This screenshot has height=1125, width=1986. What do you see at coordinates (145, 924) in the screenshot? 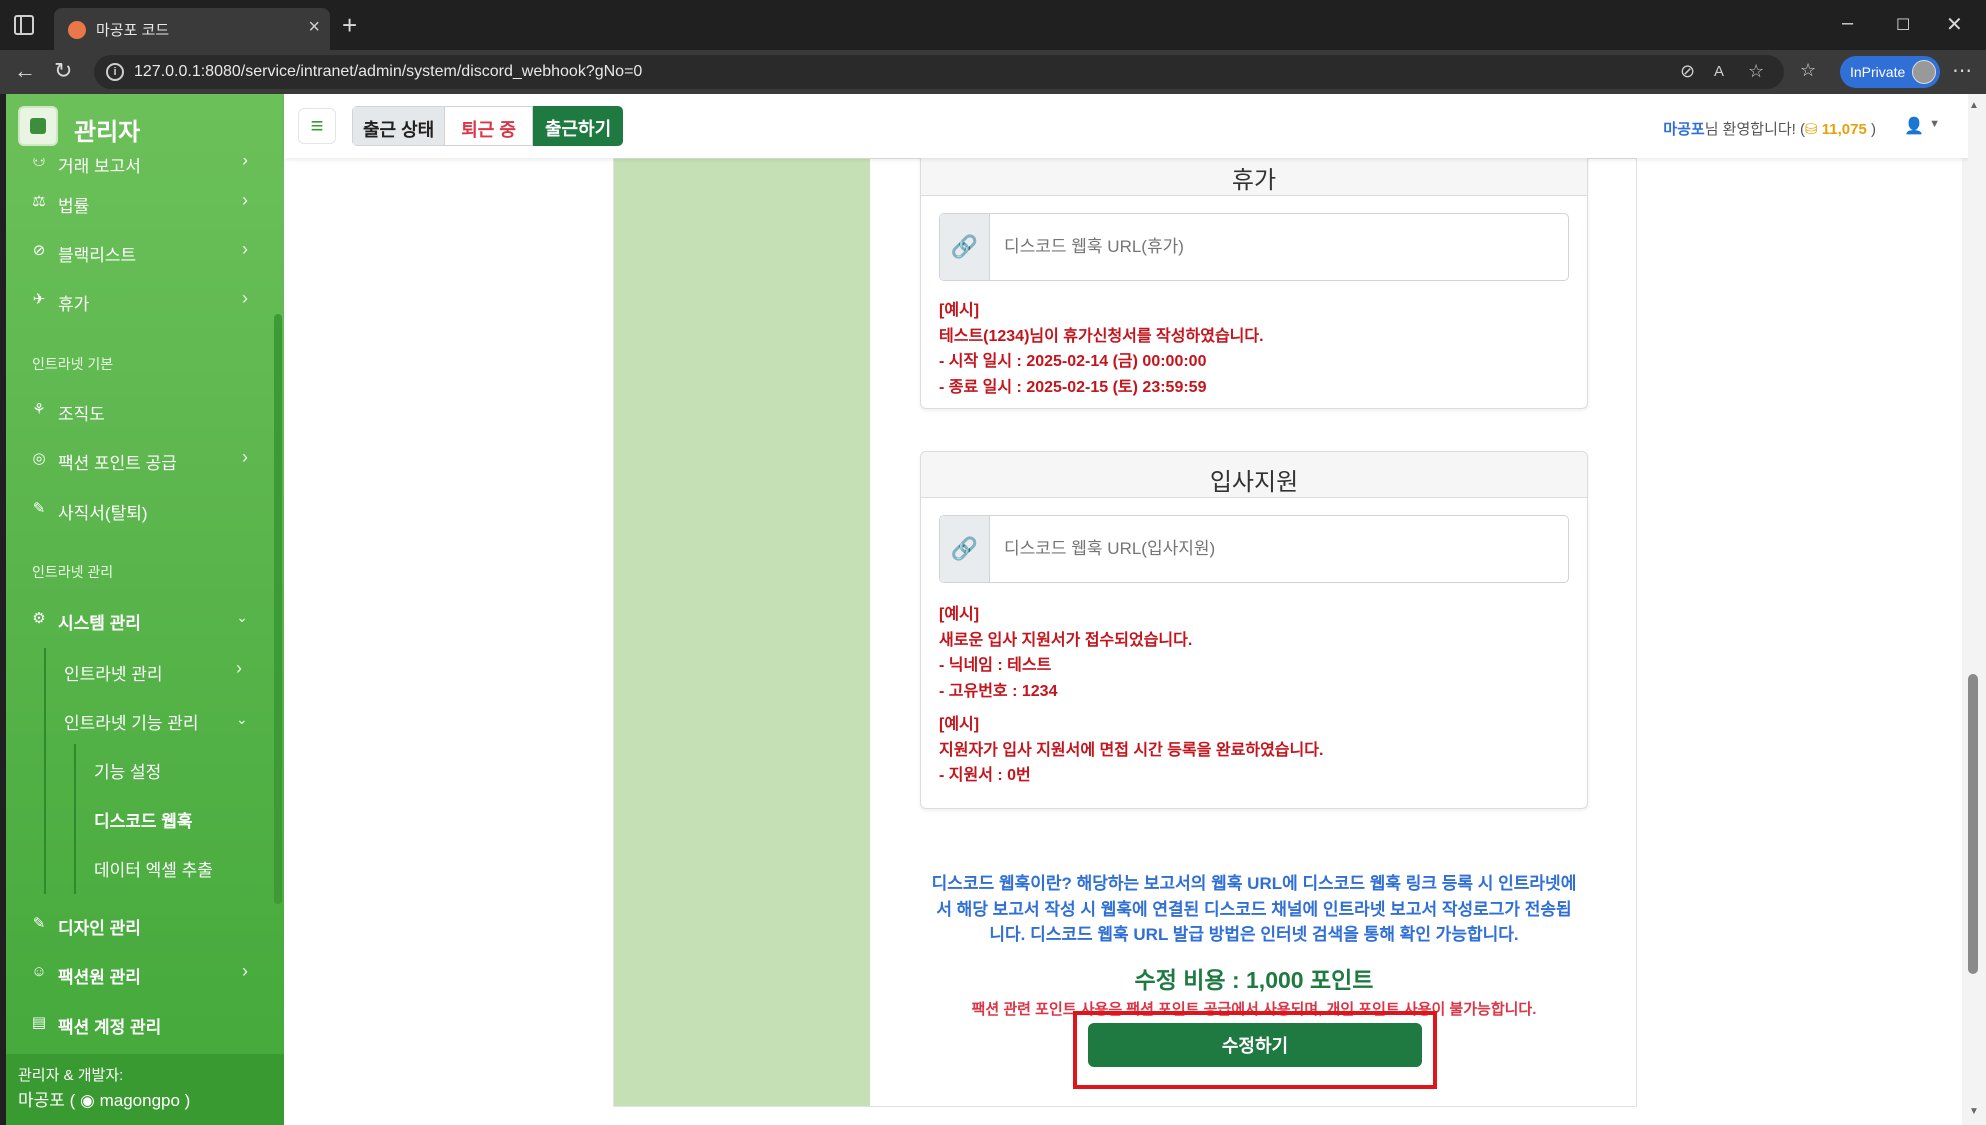
I see `sidebar-item-design: ✎ 디자인 관리` at bounding box center [145, 924].